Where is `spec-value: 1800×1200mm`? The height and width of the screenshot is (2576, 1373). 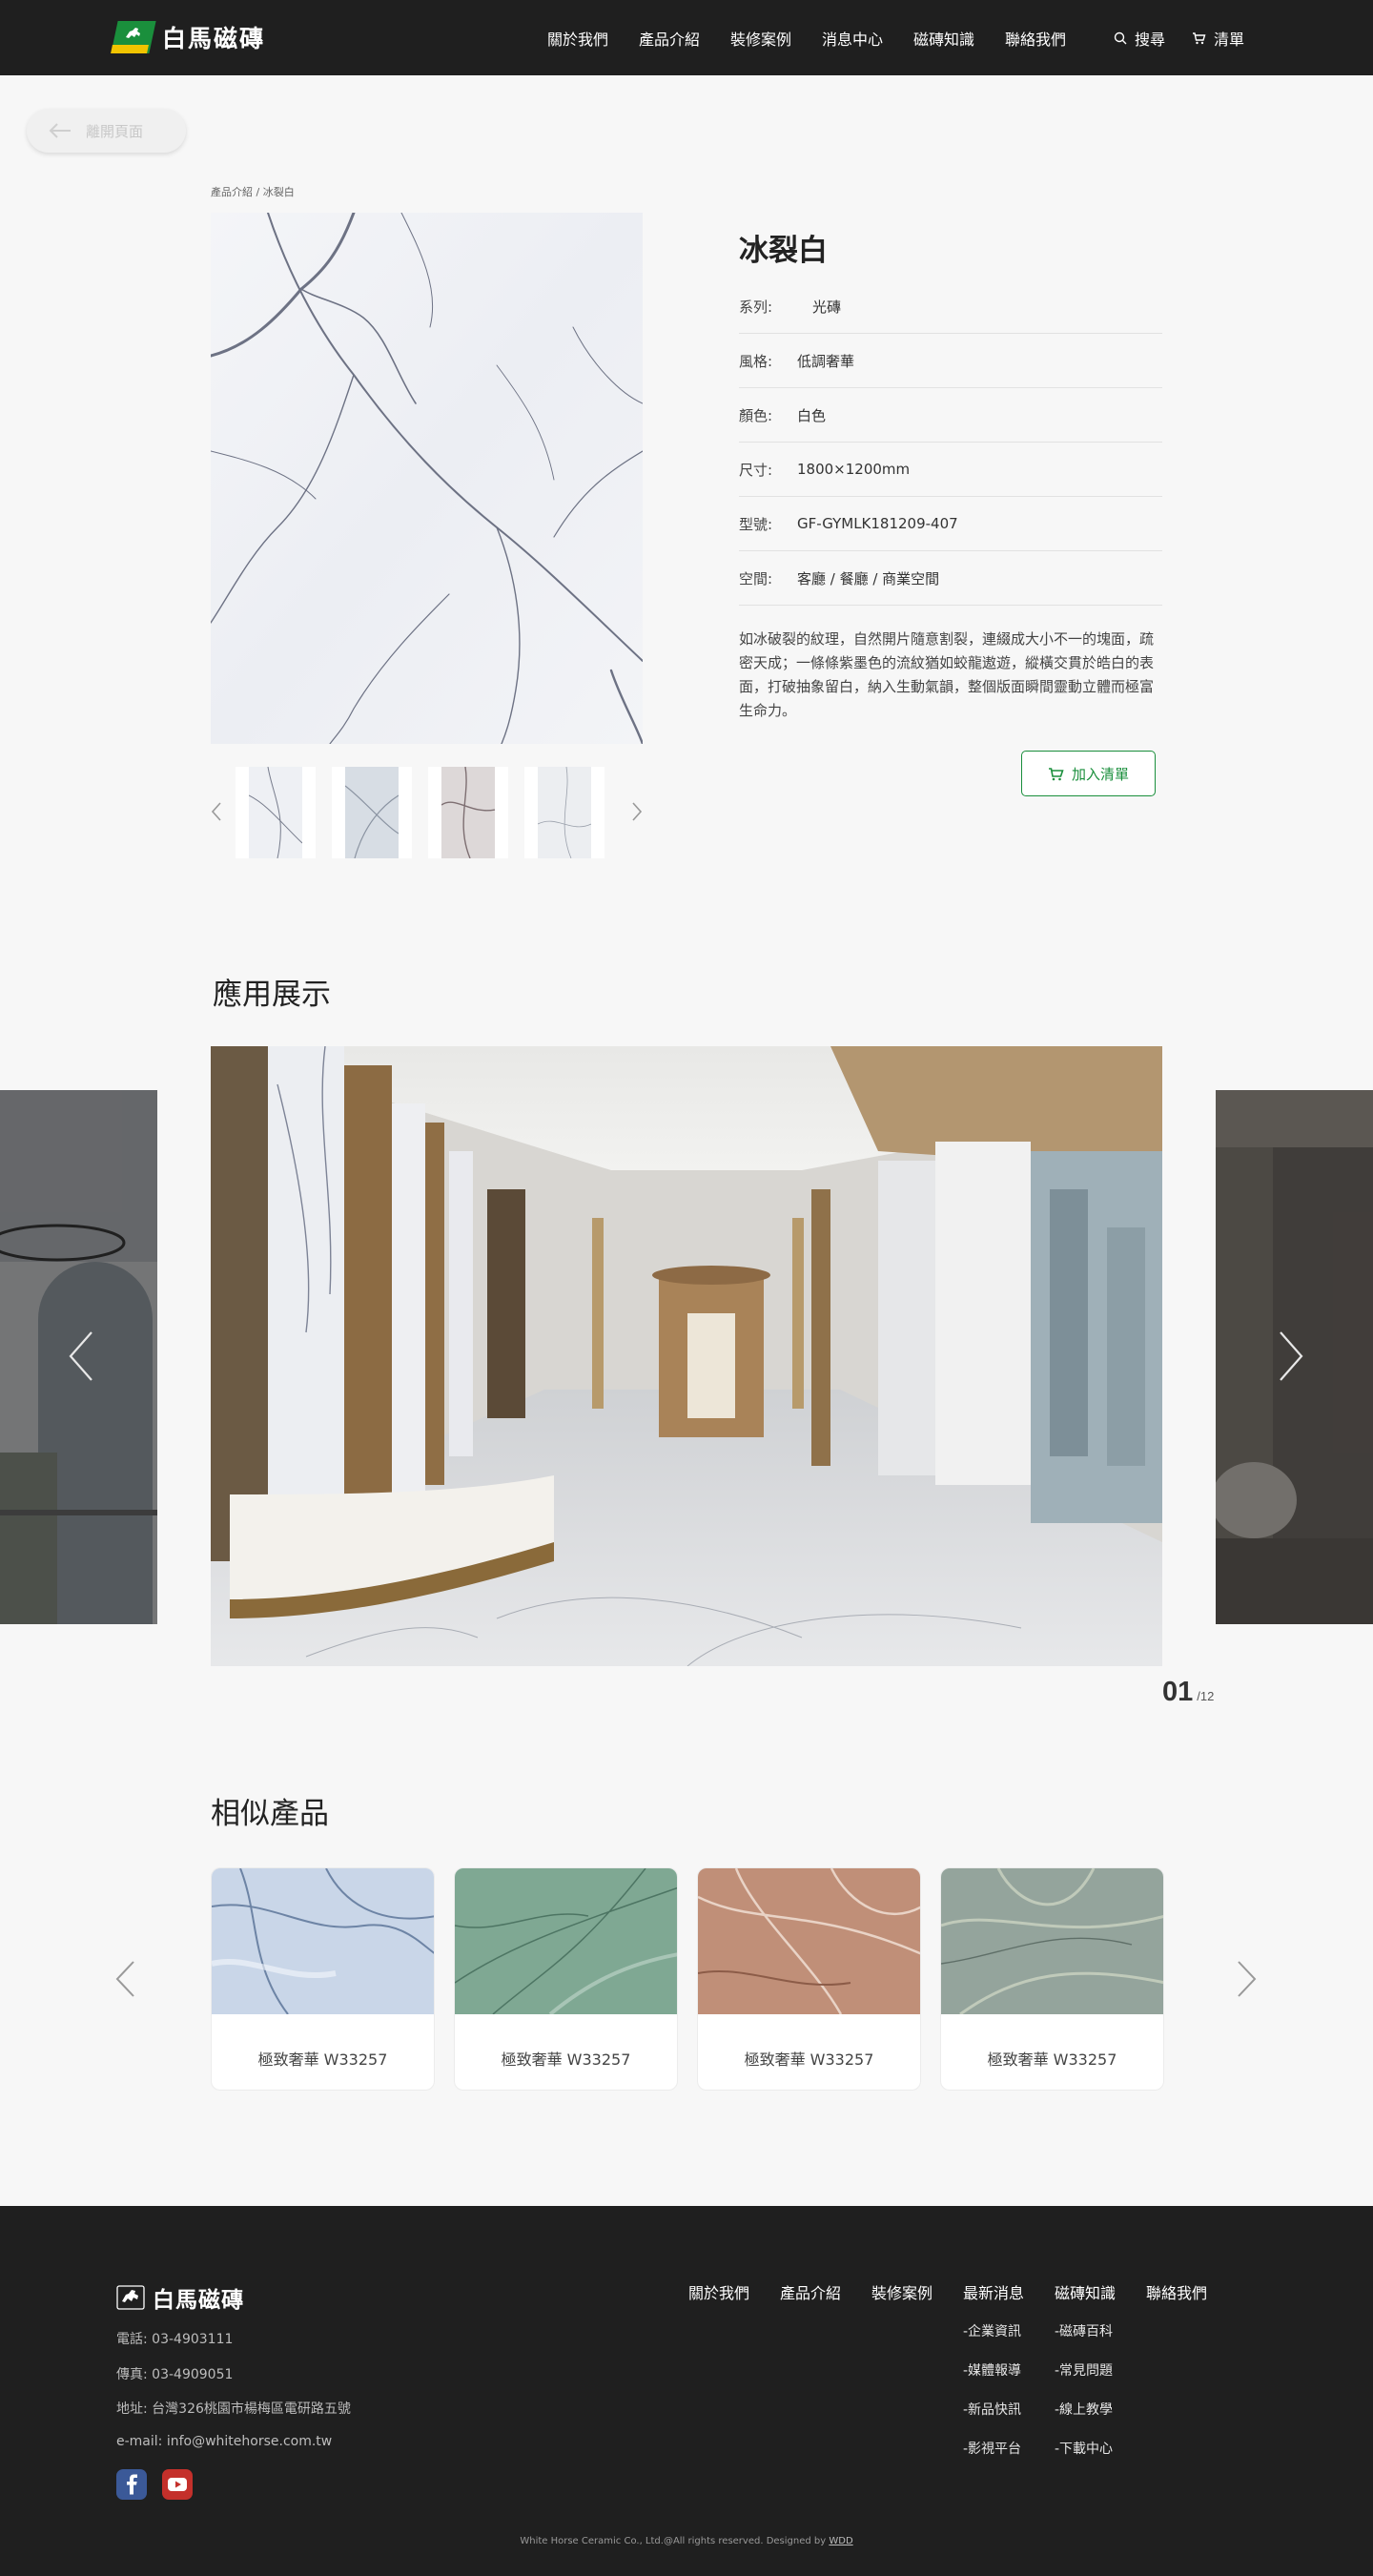
spec-value: 1800×1200mm is located at coordinates (854, 469).